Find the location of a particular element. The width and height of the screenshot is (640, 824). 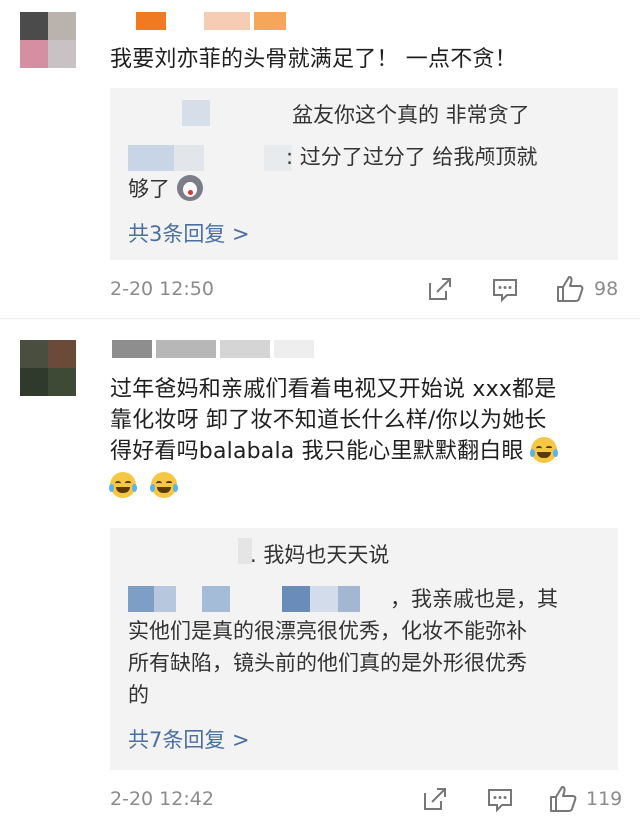

comment-text-line-last: 得好看吗balabala 我只能心里默默翻白眼 is located at coordinates (367, 451).